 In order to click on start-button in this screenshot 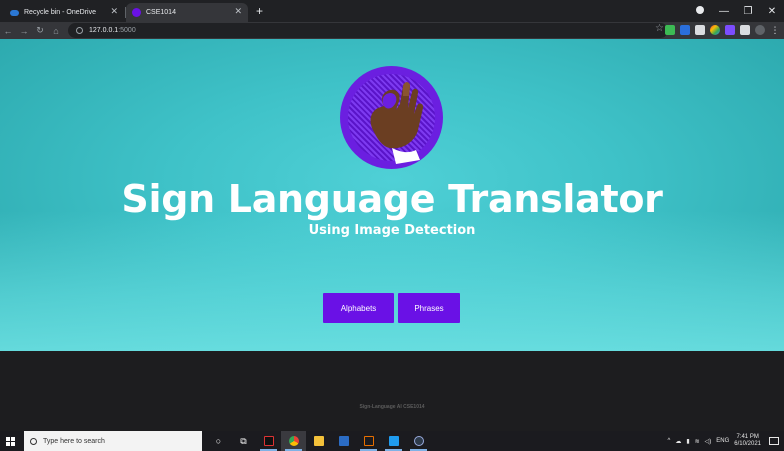, I will do `click(10, 441)`.